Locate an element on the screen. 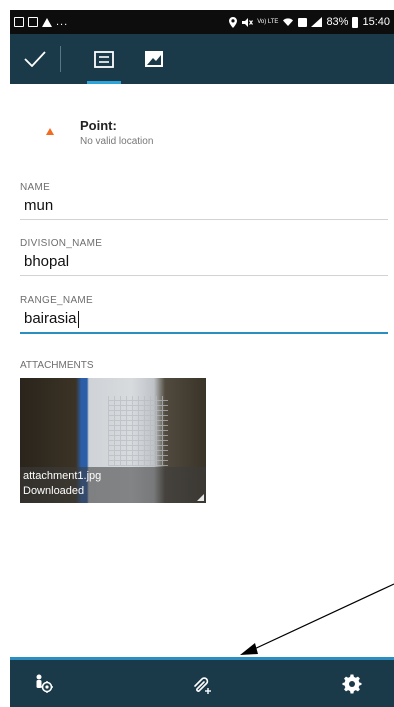 This screenshot has height=707, width=394. wifi-icon is located at coordinates (288, 22).